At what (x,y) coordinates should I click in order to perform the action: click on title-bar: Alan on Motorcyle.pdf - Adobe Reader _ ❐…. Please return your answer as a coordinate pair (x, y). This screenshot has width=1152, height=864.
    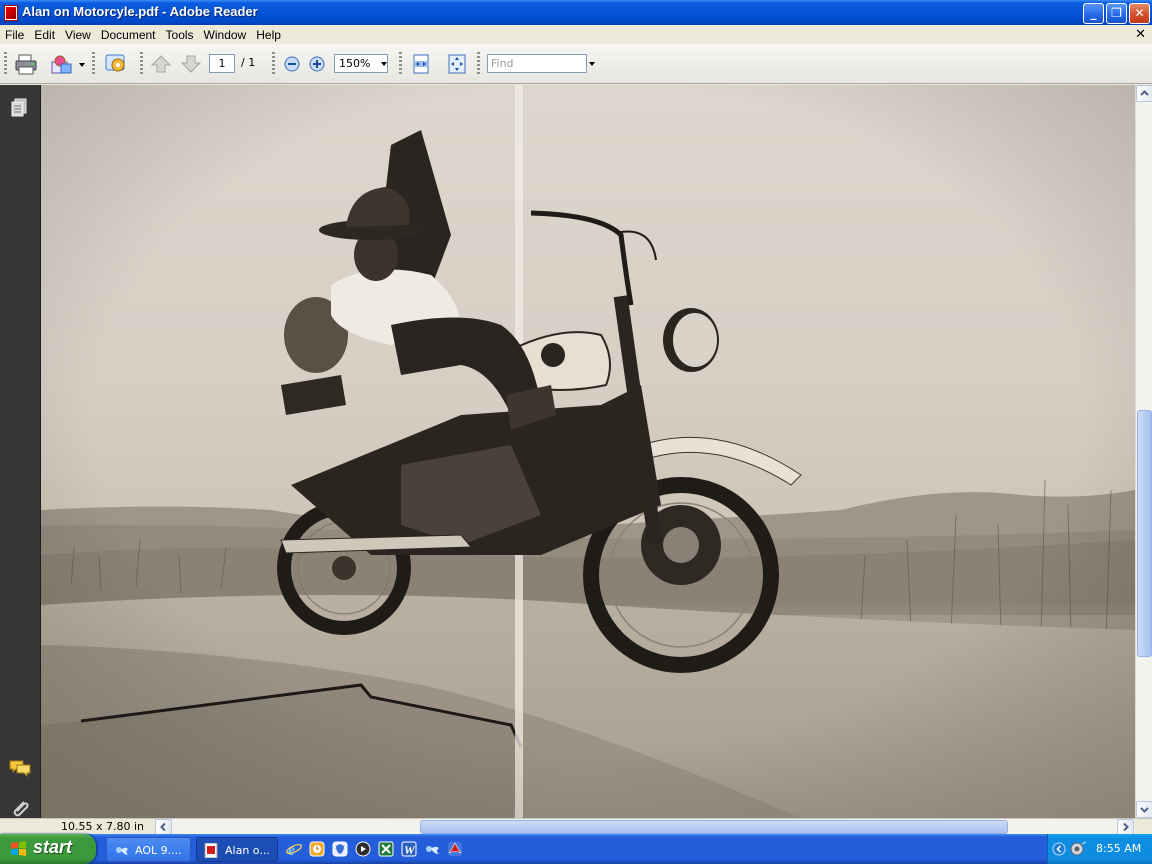
    Looking at the image, I should click on (576, 12).